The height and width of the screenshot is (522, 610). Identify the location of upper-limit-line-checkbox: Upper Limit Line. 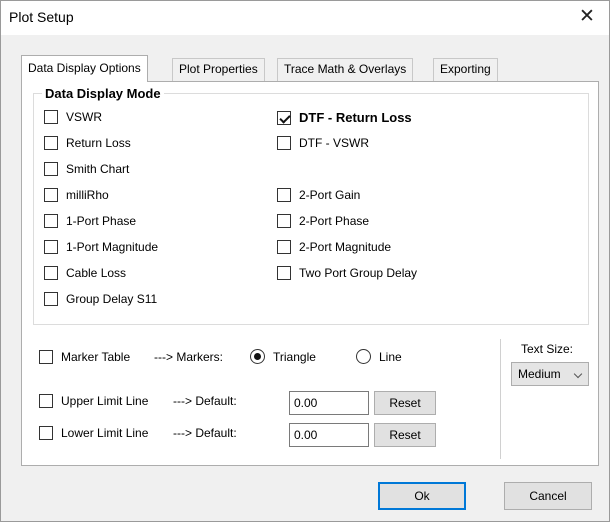
(93, 401).